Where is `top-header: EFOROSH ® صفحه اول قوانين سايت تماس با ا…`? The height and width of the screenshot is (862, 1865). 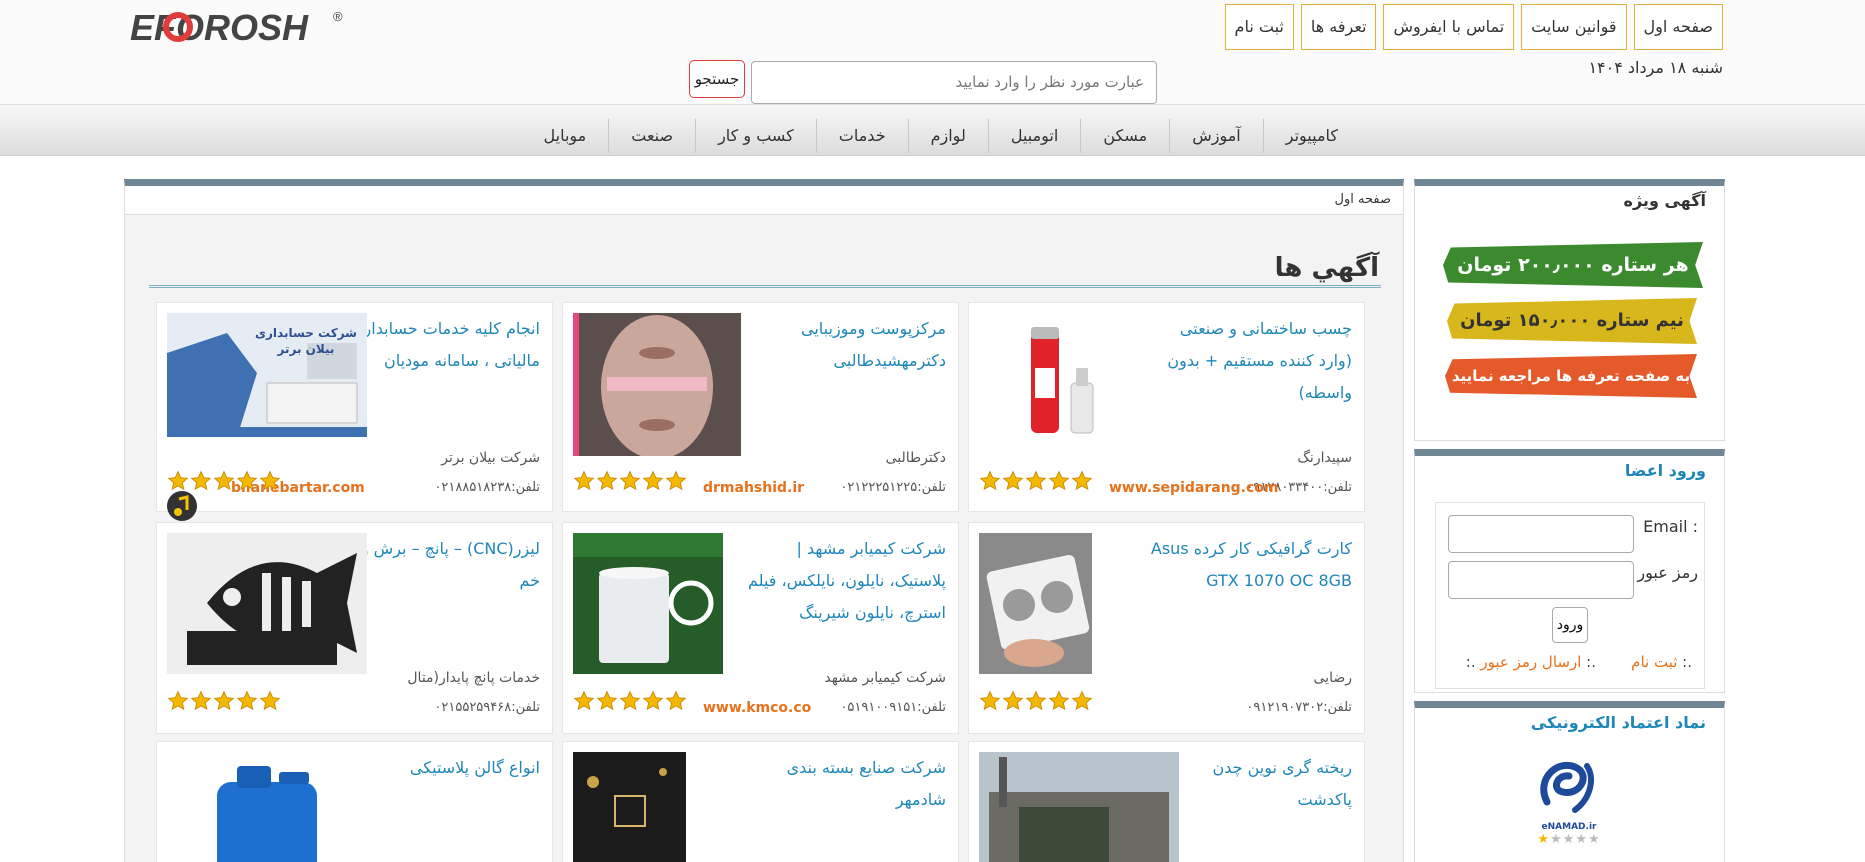
top-header: EFOROSH ® صفحه اول قوانين سايت تماس با ا… is located at coordinates (932, 52).